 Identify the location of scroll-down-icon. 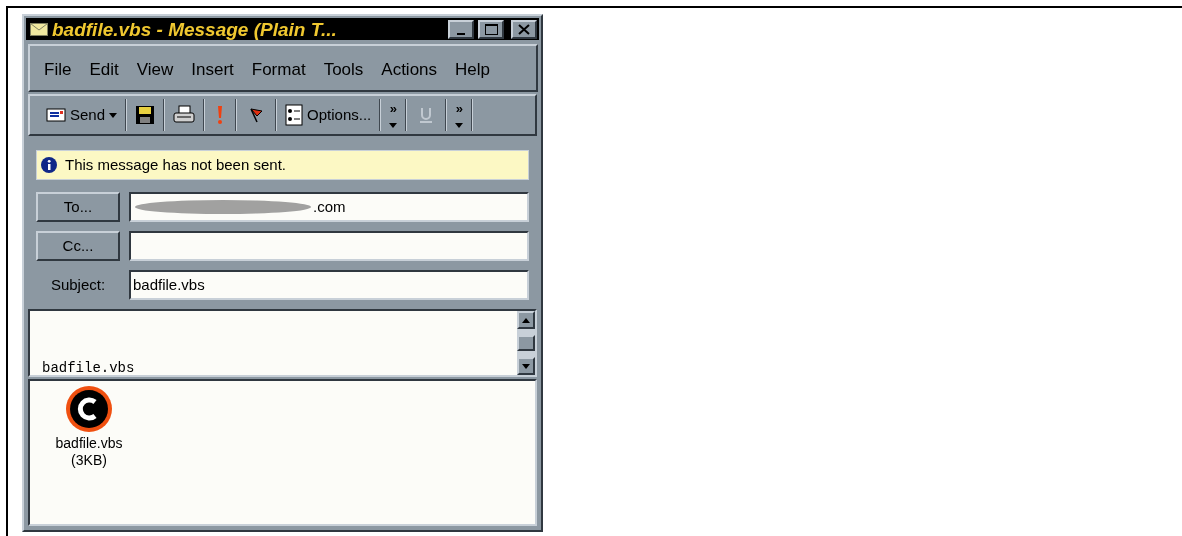
(526, 366).